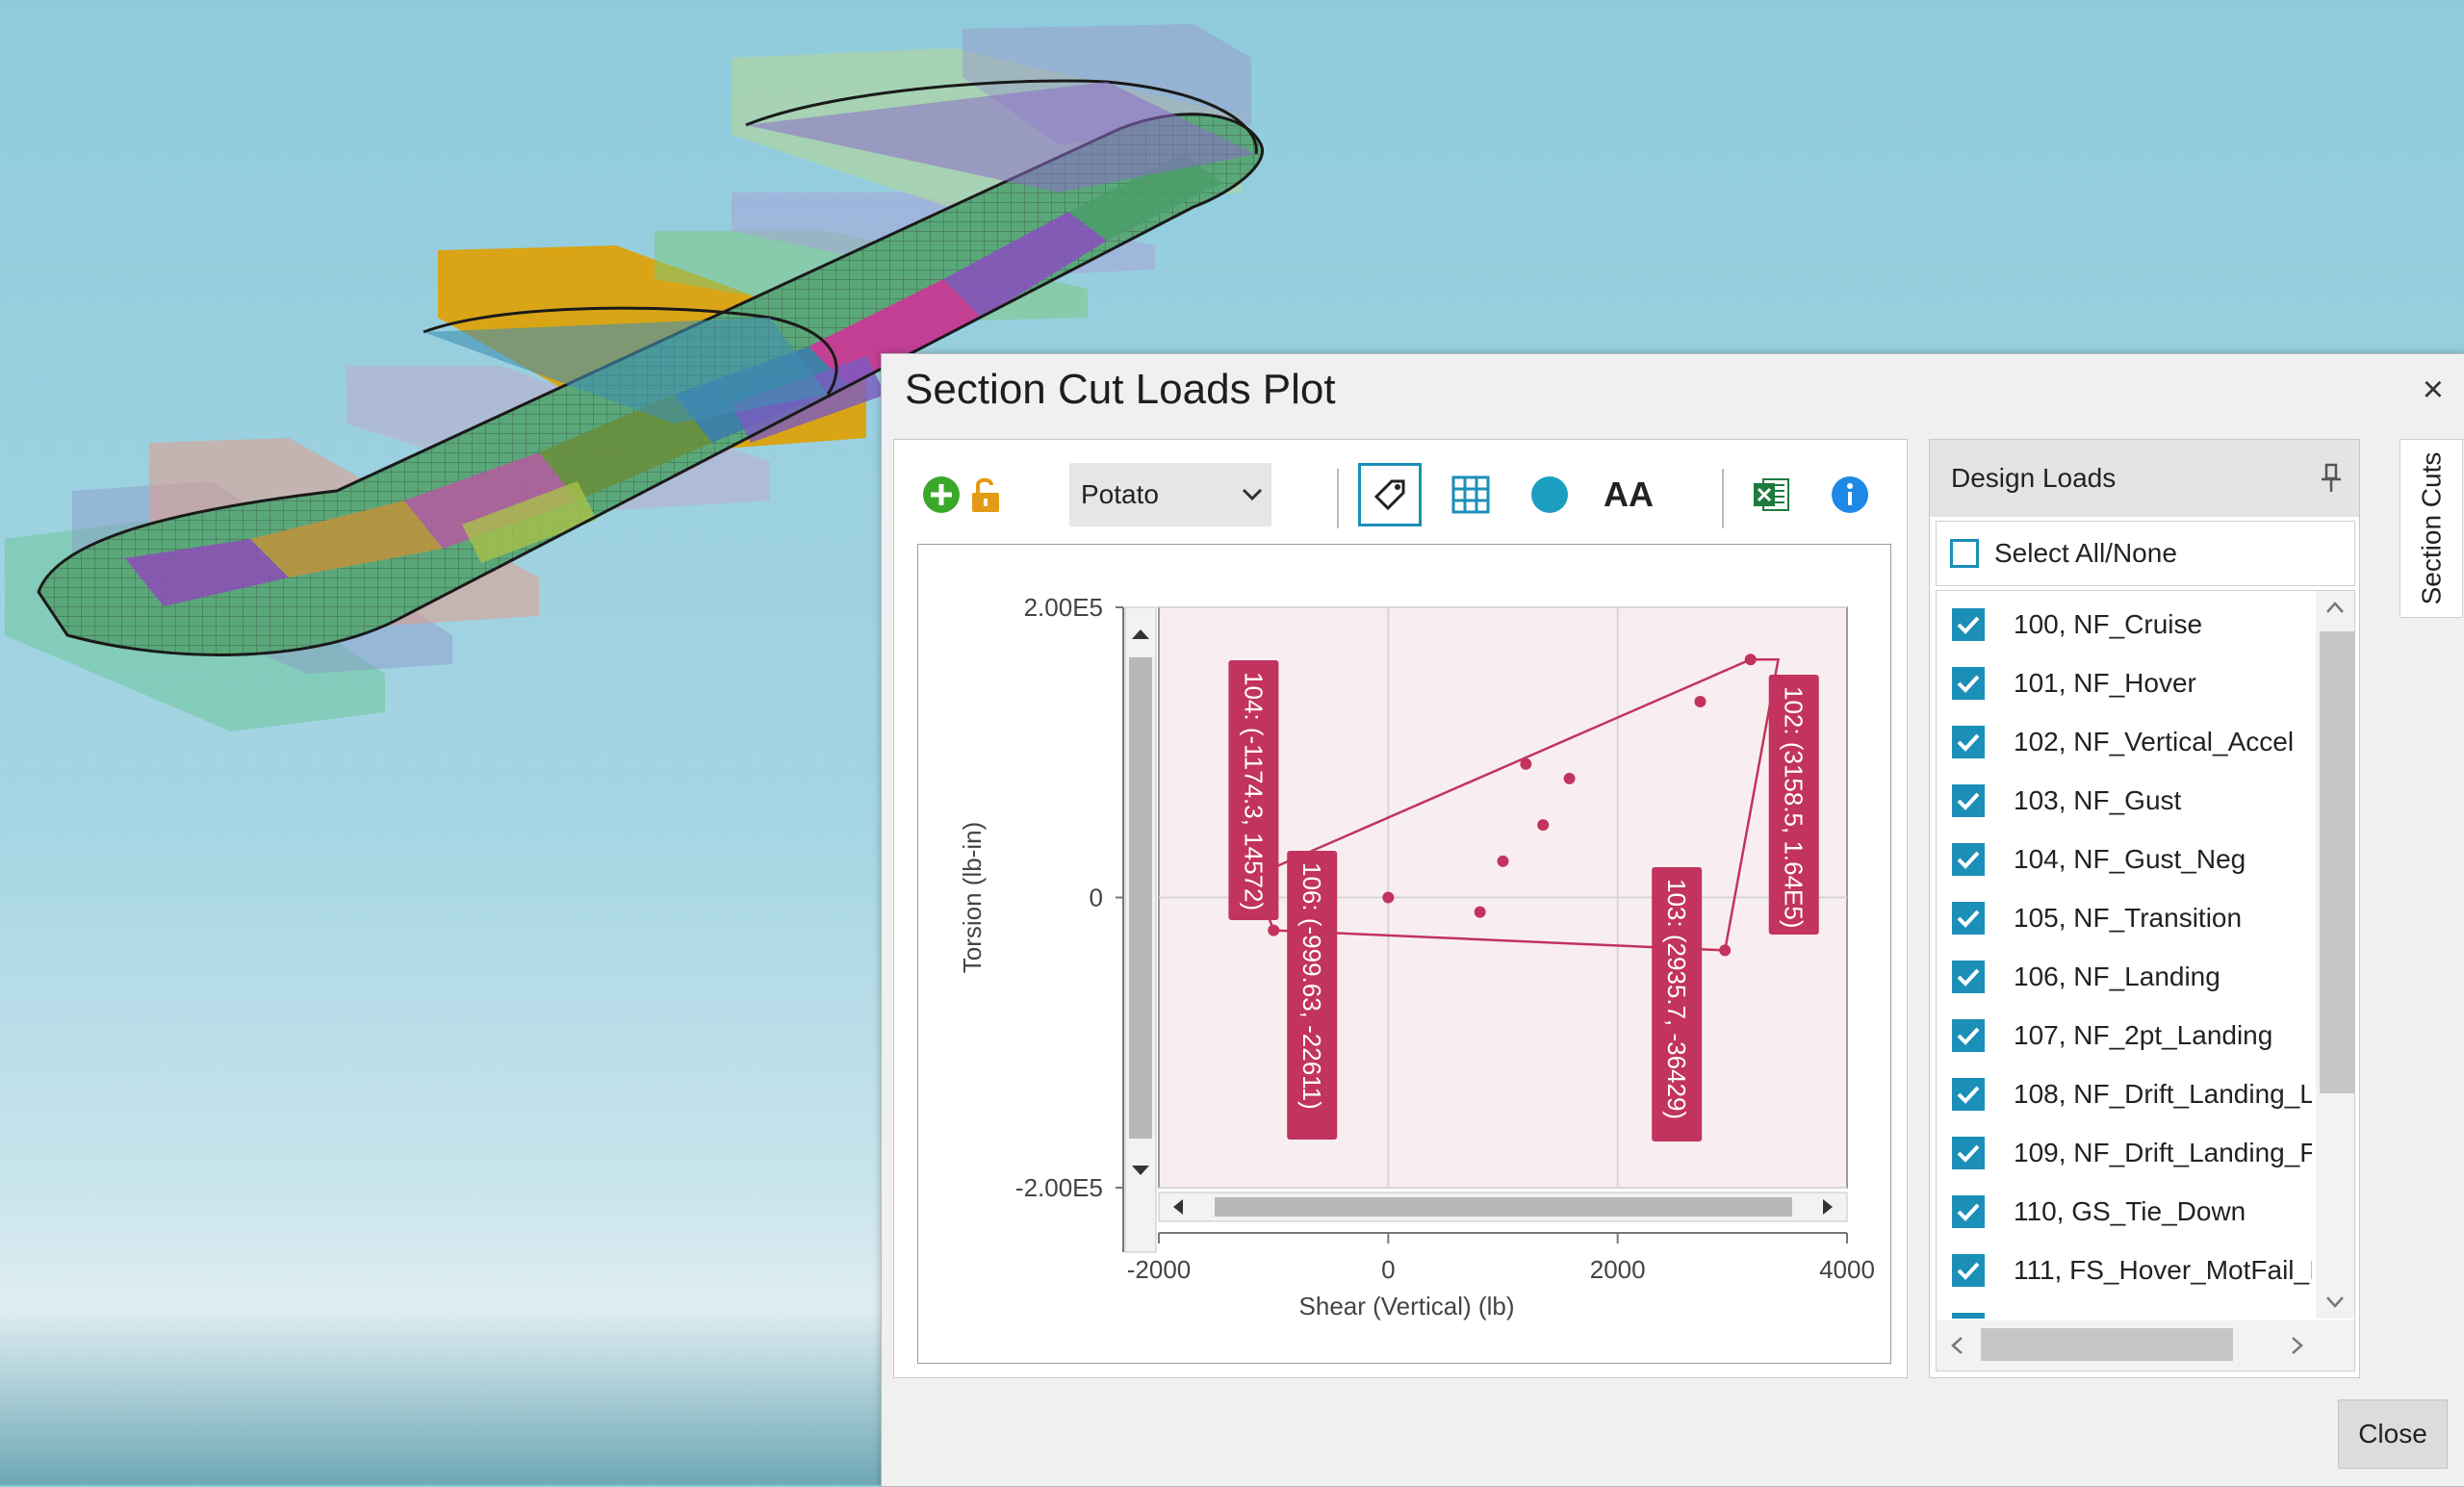 Image resolution: width=2464 pixels, height=1487 pixels. I want to click on scroll-left-icon, so click(1957, 1345).